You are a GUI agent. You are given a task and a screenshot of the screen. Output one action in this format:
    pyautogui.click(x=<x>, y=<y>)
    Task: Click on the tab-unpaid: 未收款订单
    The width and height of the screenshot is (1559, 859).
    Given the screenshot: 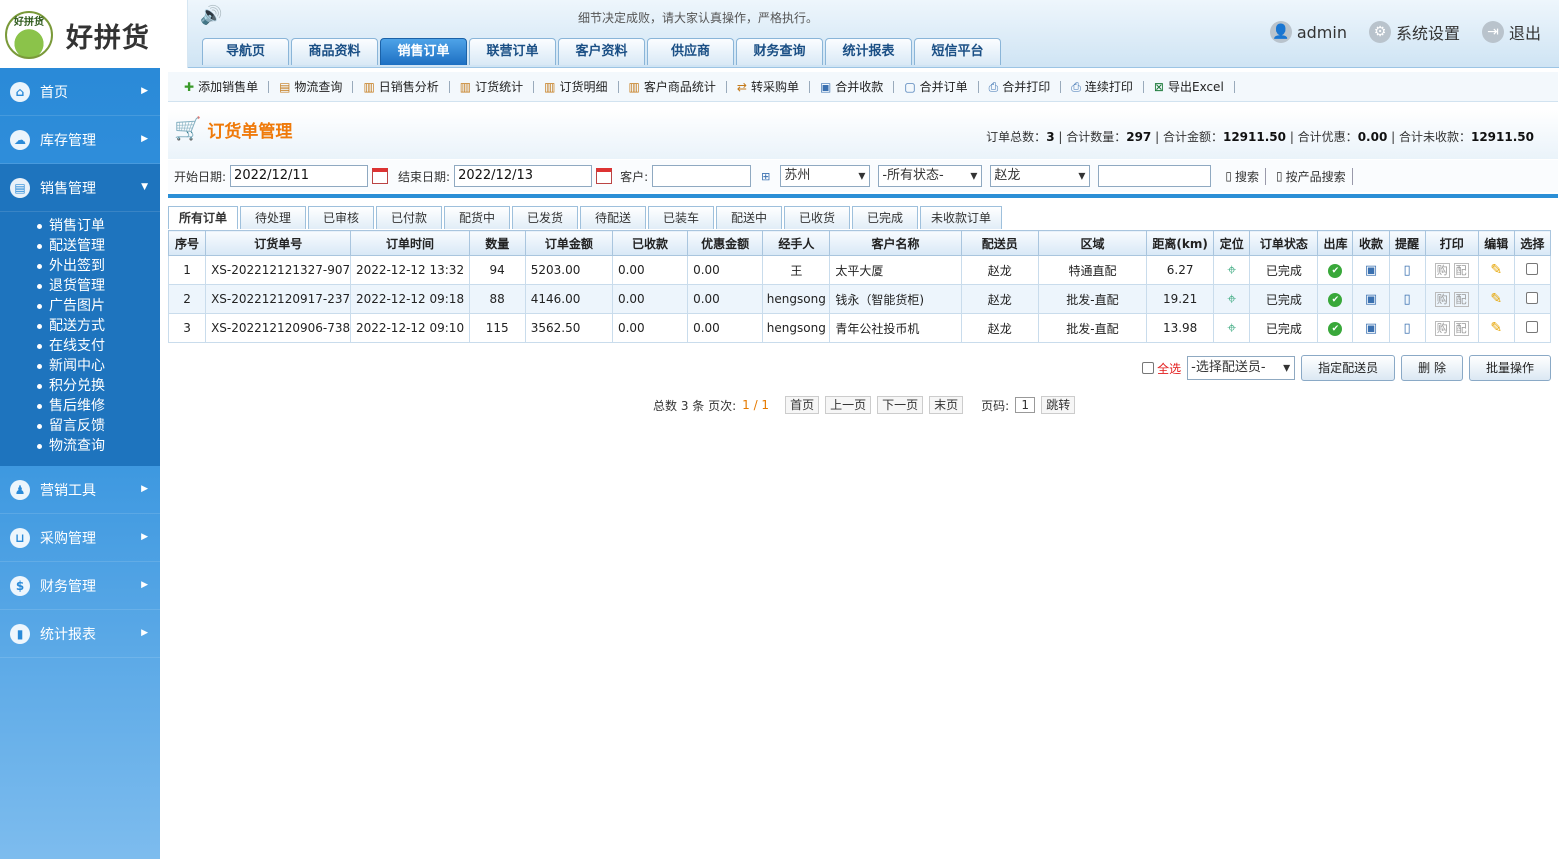 What is the action you would take?
    pyautogui.click(x=961, y=217)
    